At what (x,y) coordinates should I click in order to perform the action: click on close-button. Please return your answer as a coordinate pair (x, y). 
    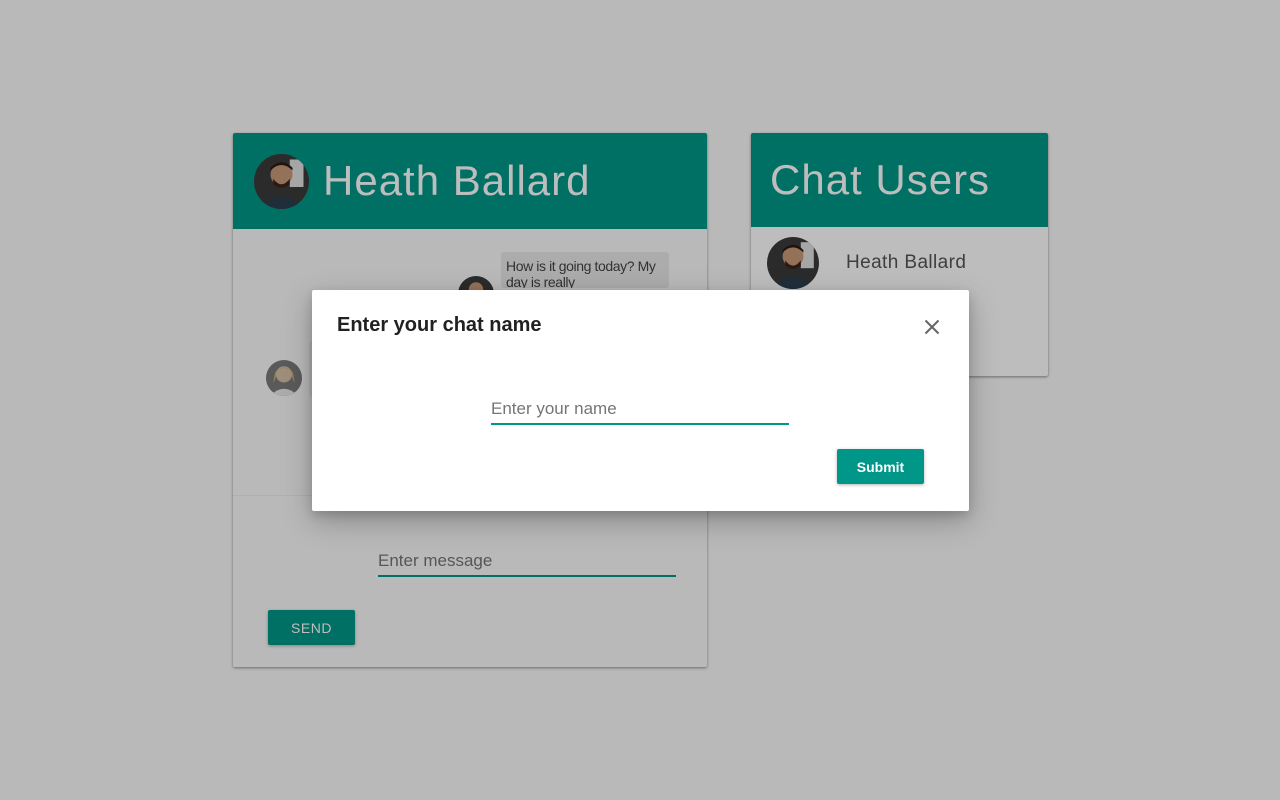
    Looking at the image, I should click on (932, 327).